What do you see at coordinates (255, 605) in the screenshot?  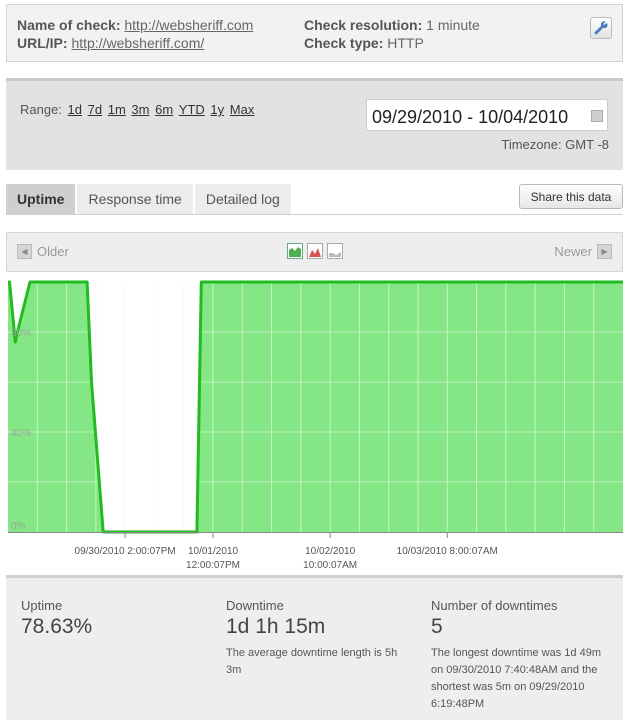 I see `downtime-label: Downtime` at bounding box center [255, 605].